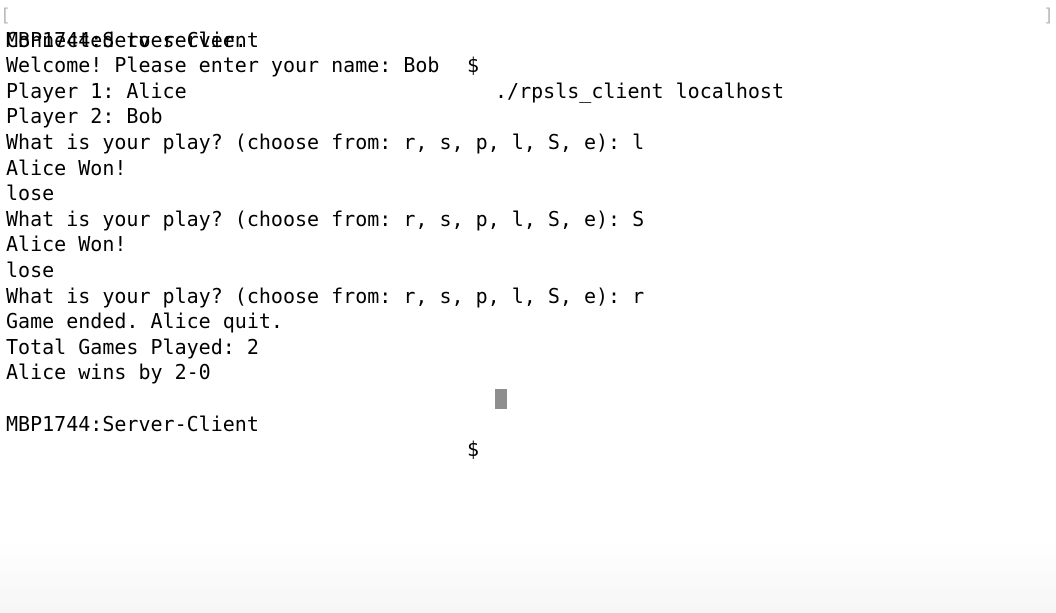  I want to click on output-line: Total Games Played: 2, so click(132, 346).